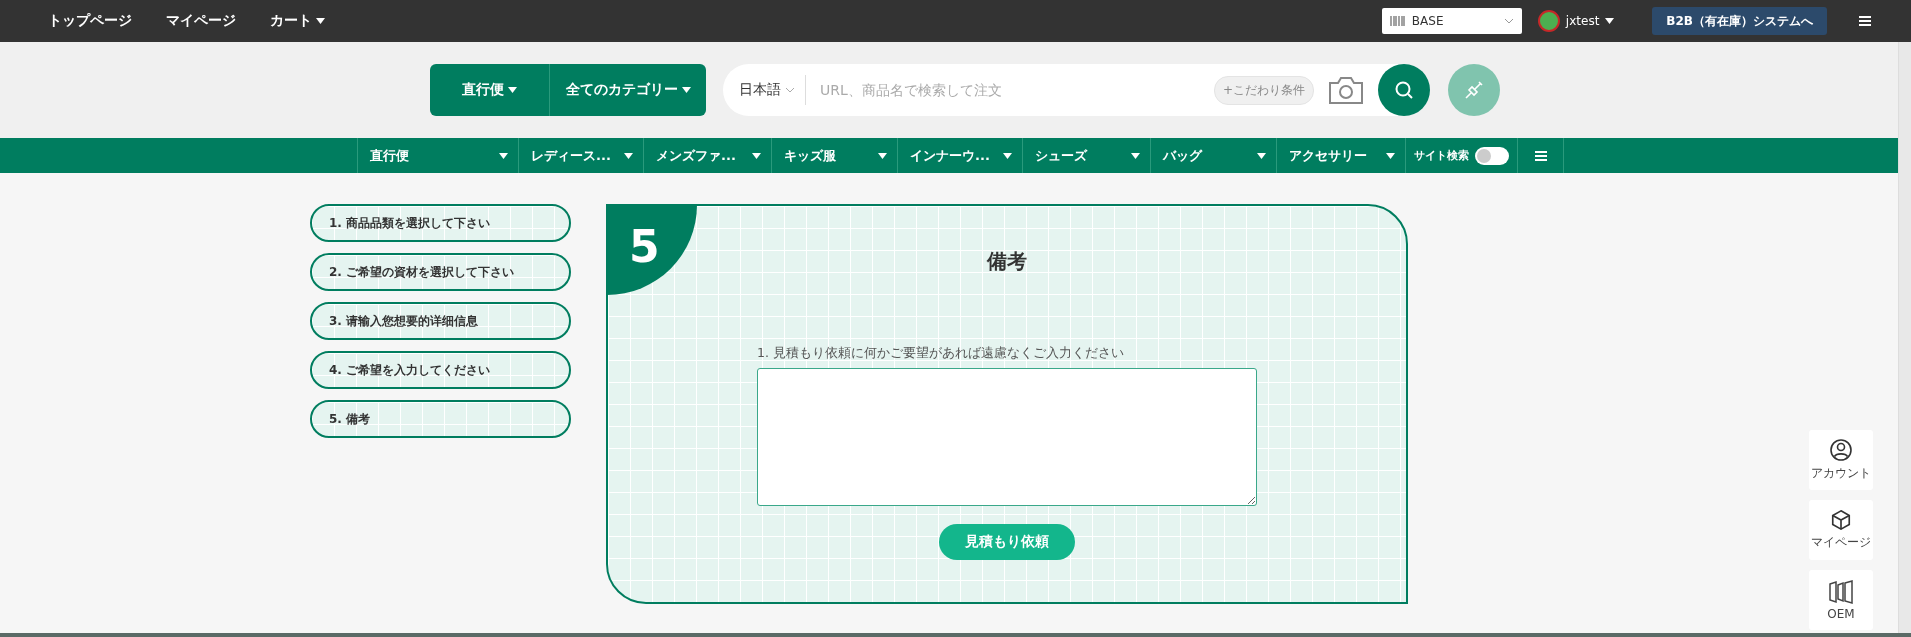 Image resolution: width=1911 pixels, height=637 pixels. I want to click on b2b-button: B2B（有在庫）システムへ, so click(1739, 21).